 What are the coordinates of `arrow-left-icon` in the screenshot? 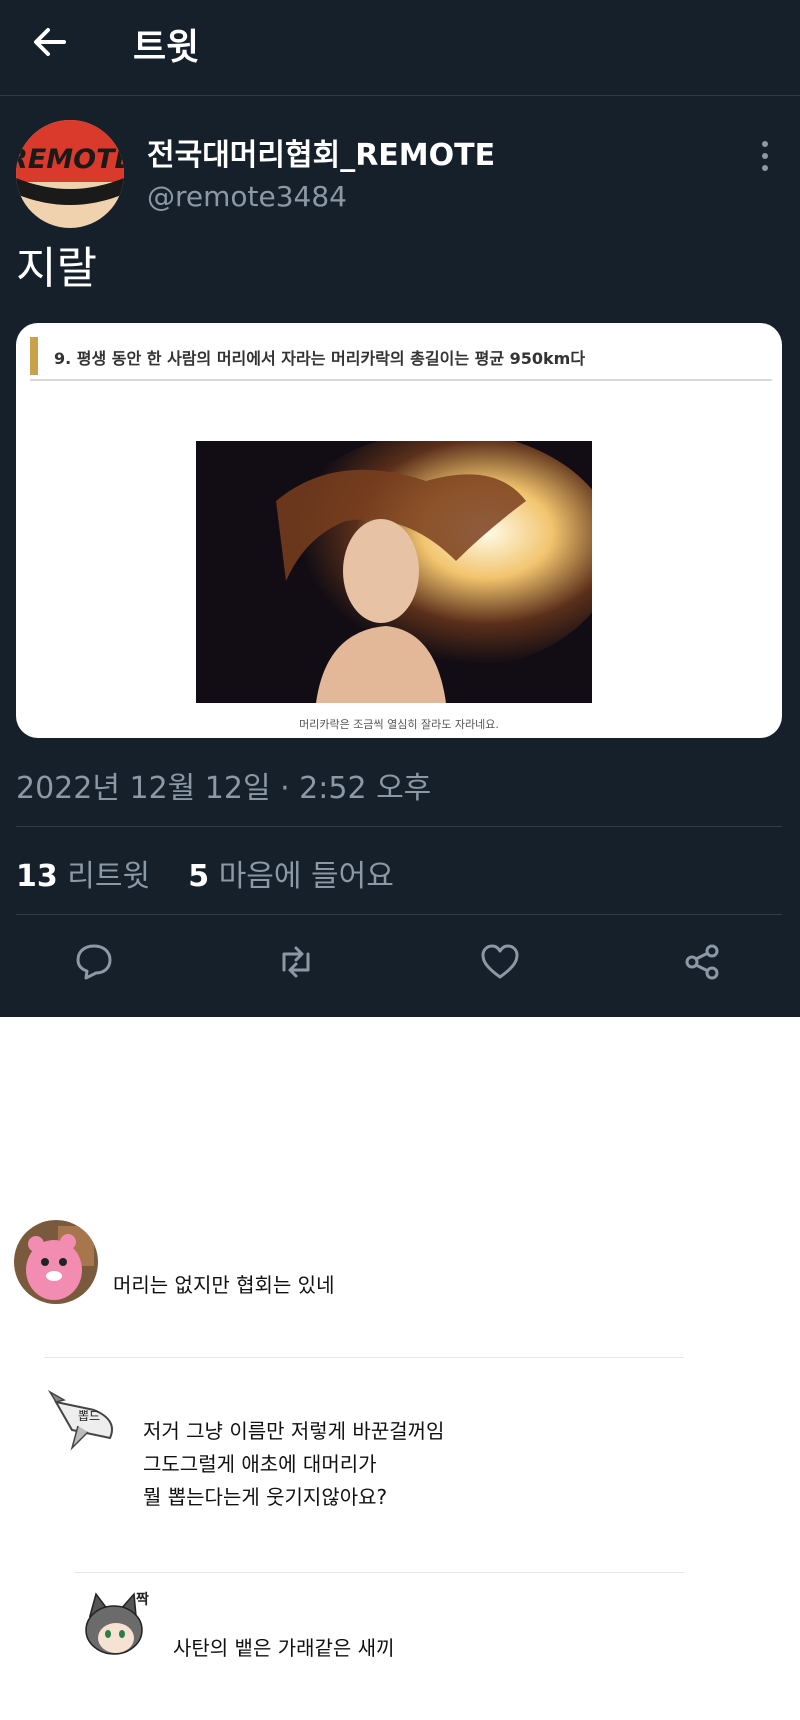 It's located at (50, 42).